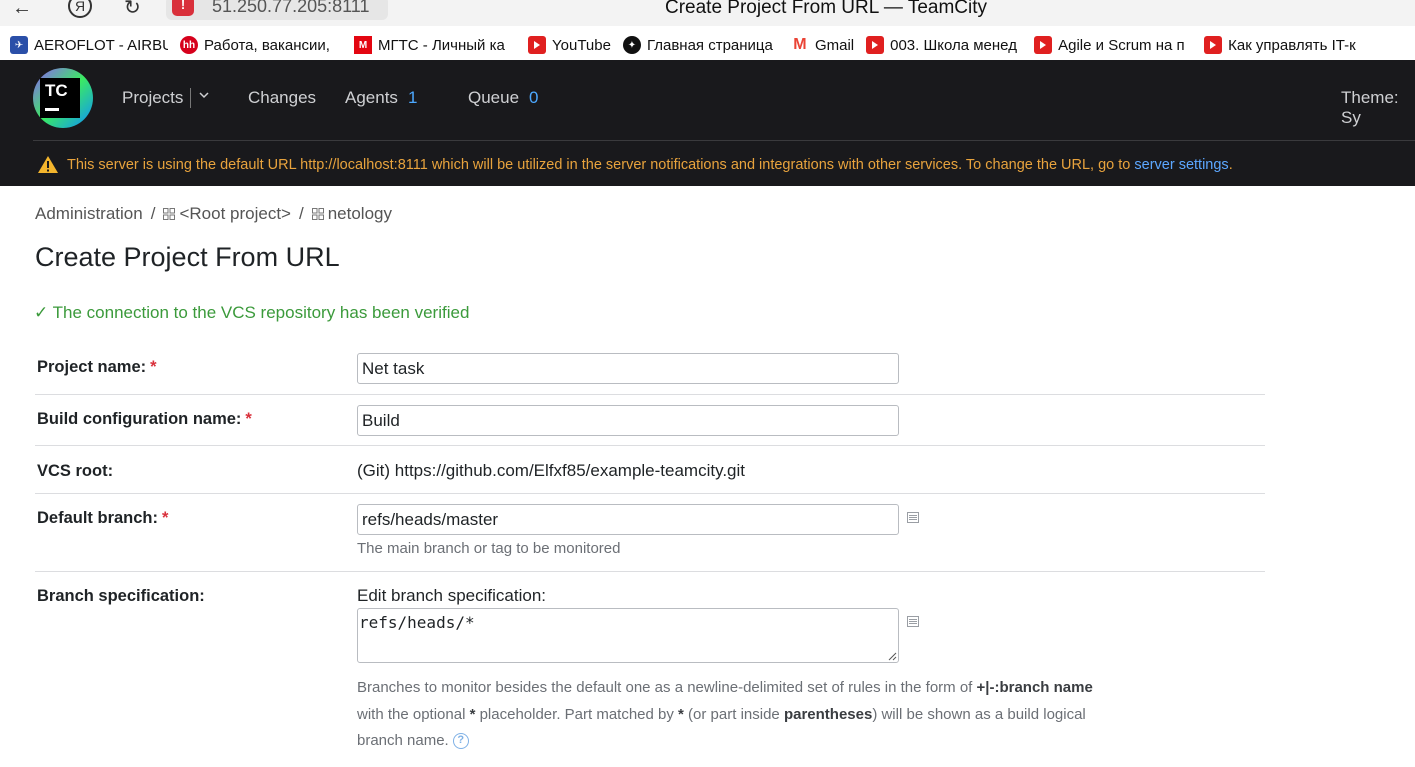 This screenshot has width=1415, height=767. Describe the element at coordinates (204, 95) in the screenshot. I see `chevron-down-icon` at that location.